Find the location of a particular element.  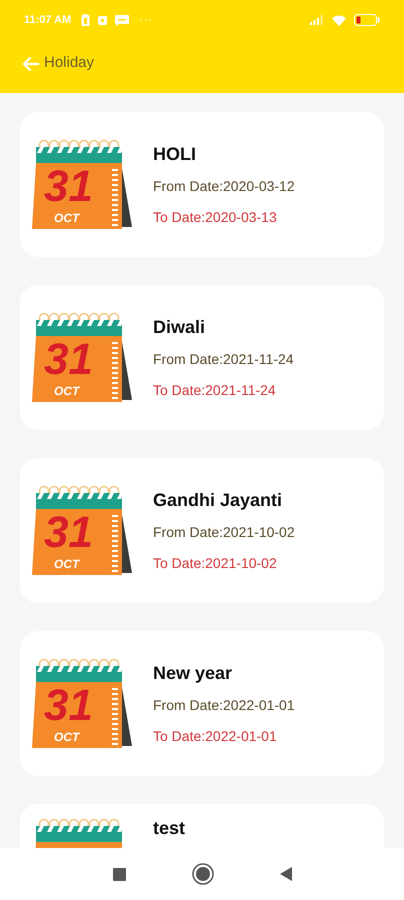

from-date: From Date:2021-10-02 is located at coordinates (224, 532).